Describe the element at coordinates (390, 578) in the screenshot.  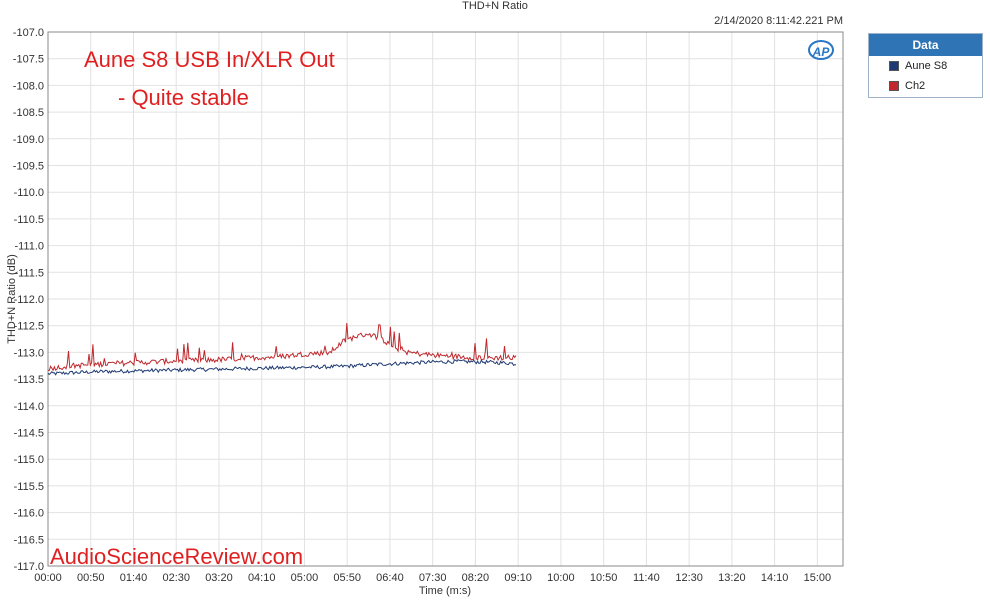
I see `x-tick-label: 06:40` at that location.